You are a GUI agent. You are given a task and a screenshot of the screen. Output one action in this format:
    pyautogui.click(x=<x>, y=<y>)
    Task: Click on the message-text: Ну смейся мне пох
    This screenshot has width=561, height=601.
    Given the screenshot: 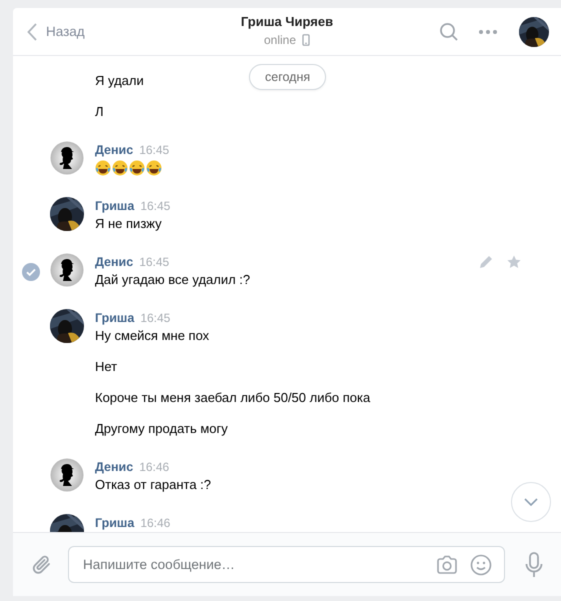 What is the action you would take?
    pyautogui.click(x=152, y=336)
    